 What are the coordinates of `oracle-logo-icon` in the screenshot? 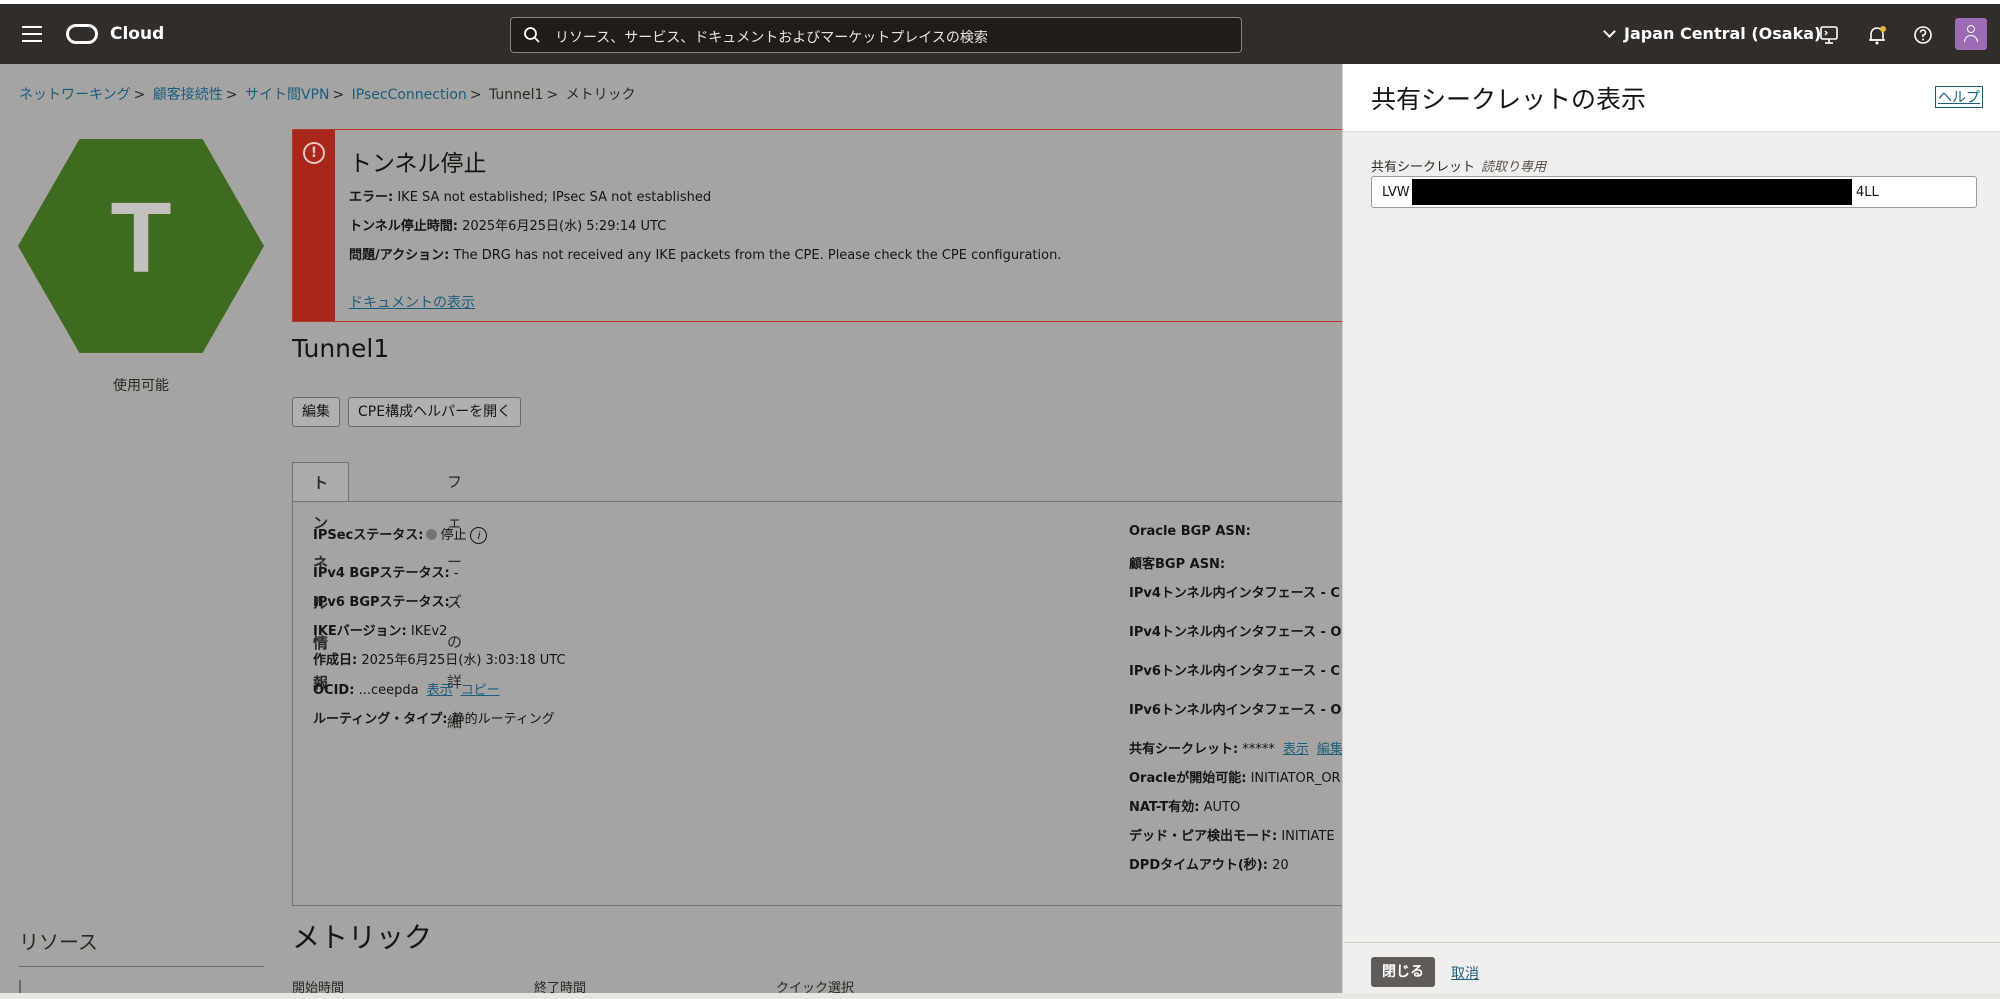 It's located at (82, 34).